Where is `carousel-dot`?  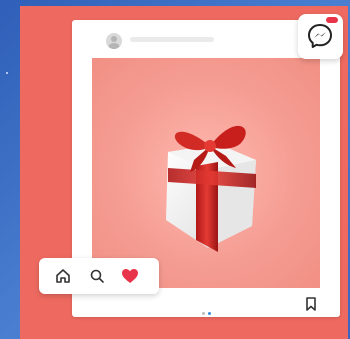
carousel-dot is located at coordinates (203, 313).